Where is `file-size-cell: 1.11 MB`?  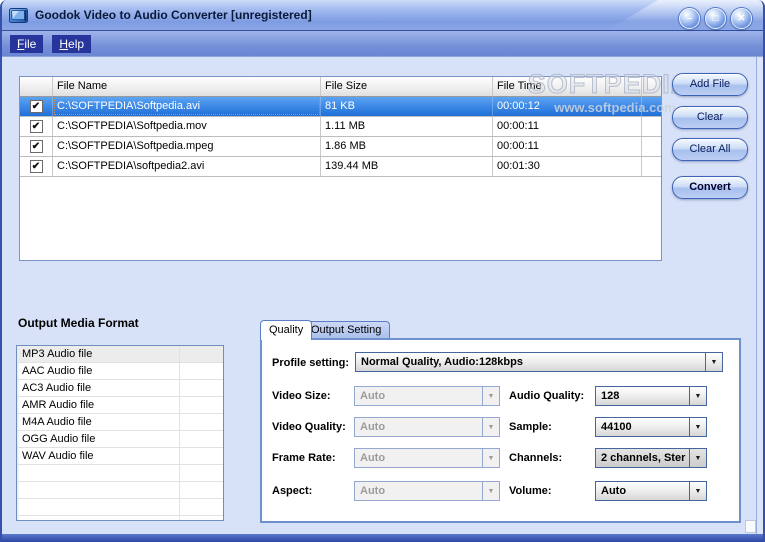
file-size-cell: 1.11 MB is located at coordinates (407, 126).